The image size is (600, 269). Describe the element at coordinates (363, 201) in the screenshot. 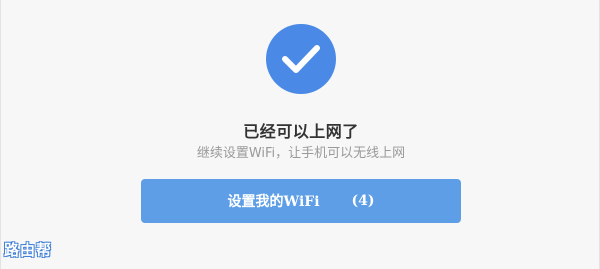

I see `countdown-label: (4)` at that location.